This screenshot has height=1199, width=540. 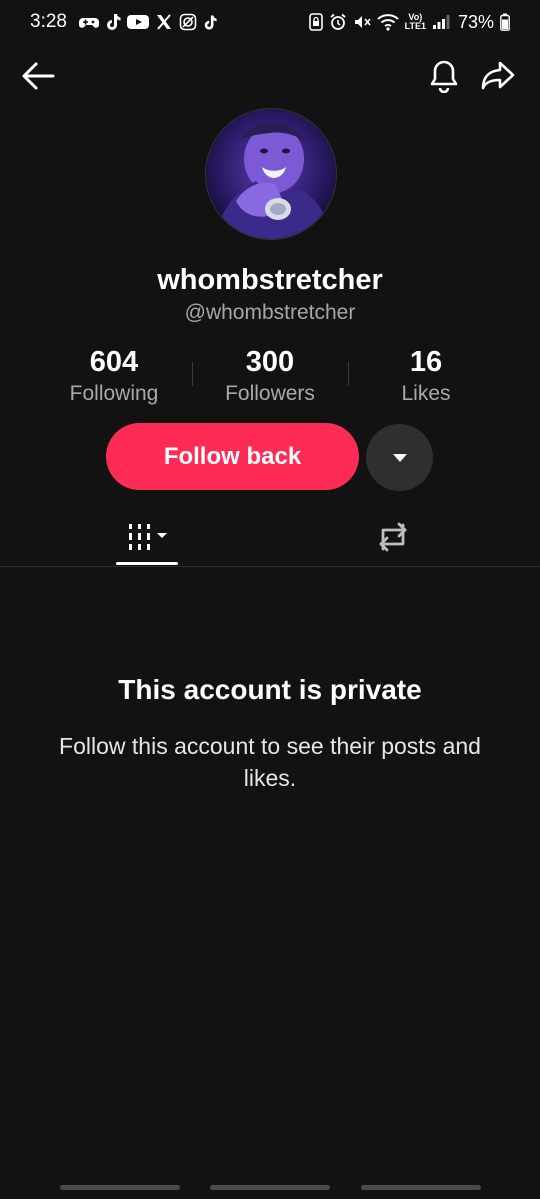 I want to click on back-button, so click(x=38, y=76).